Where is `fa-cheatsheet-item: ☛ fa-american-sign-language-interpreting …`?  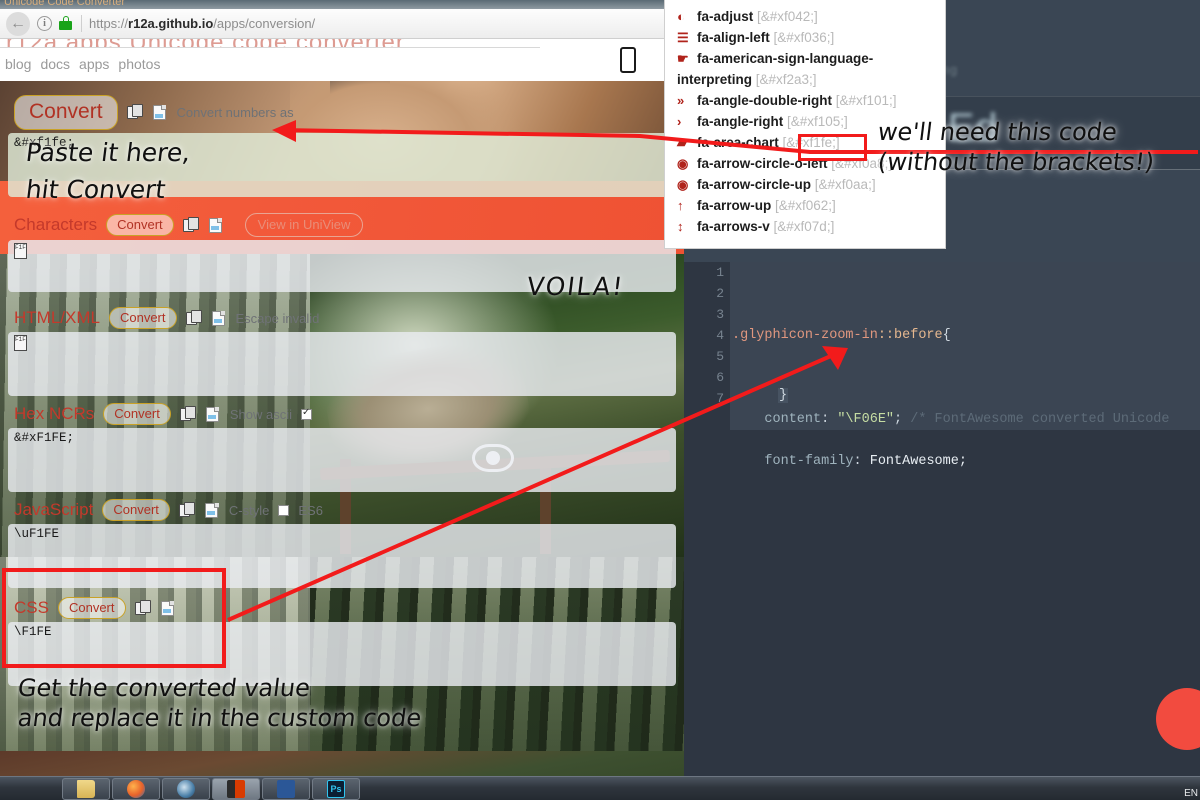
fa-cheatsheet-item: ☛ fa-american-sign-language-interpreting … is located at coordinates (811, 69).